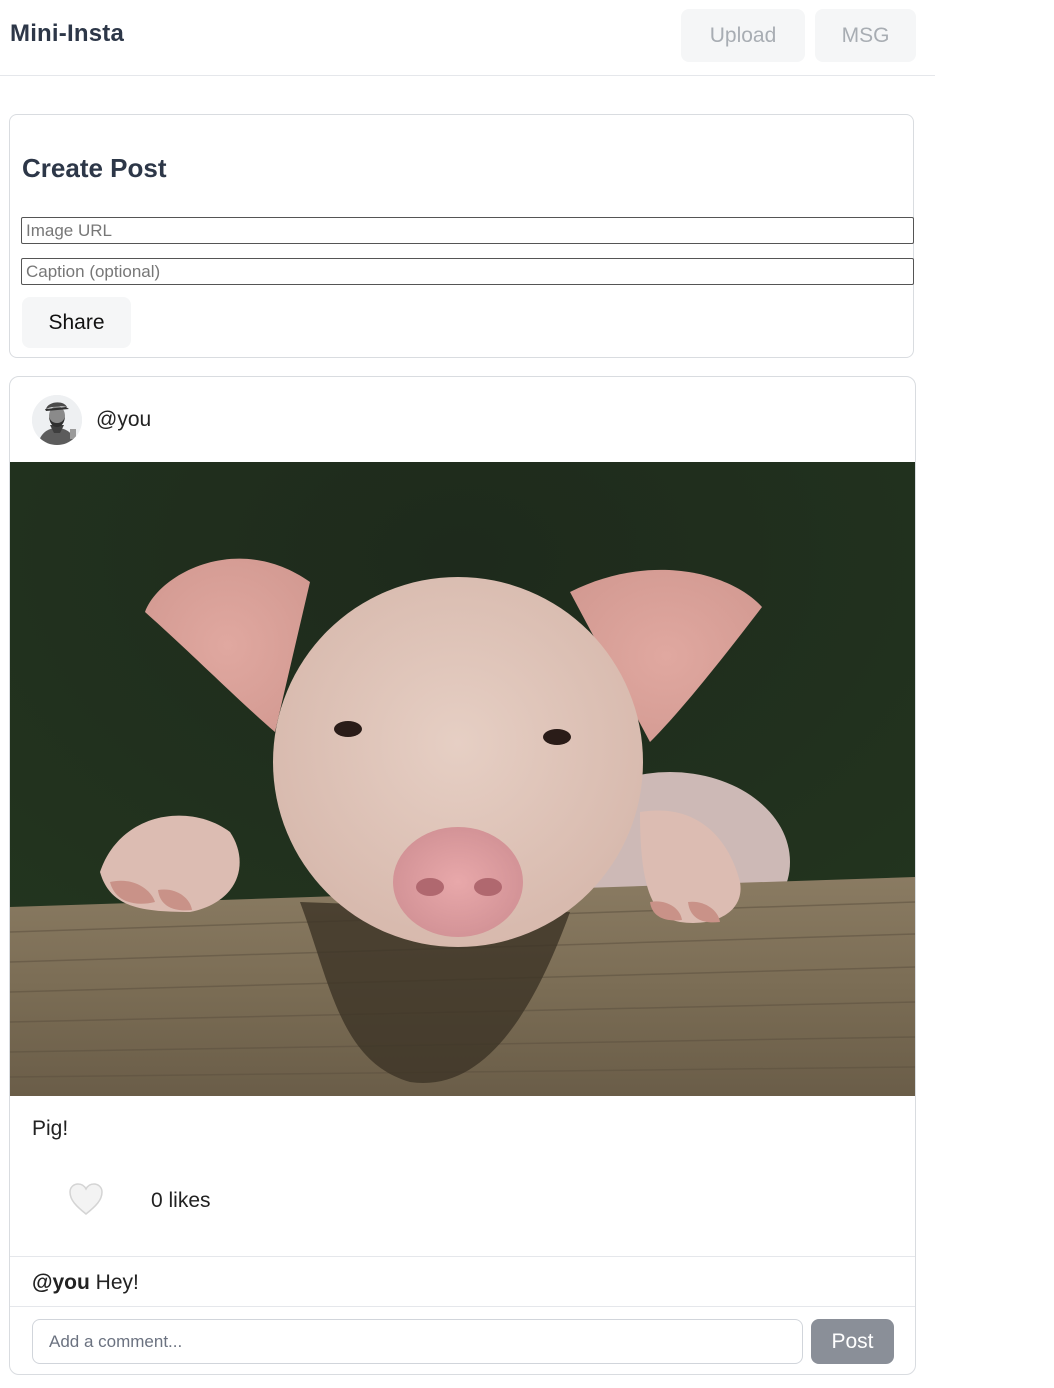  I want to click on avatar, so click(57, 420).